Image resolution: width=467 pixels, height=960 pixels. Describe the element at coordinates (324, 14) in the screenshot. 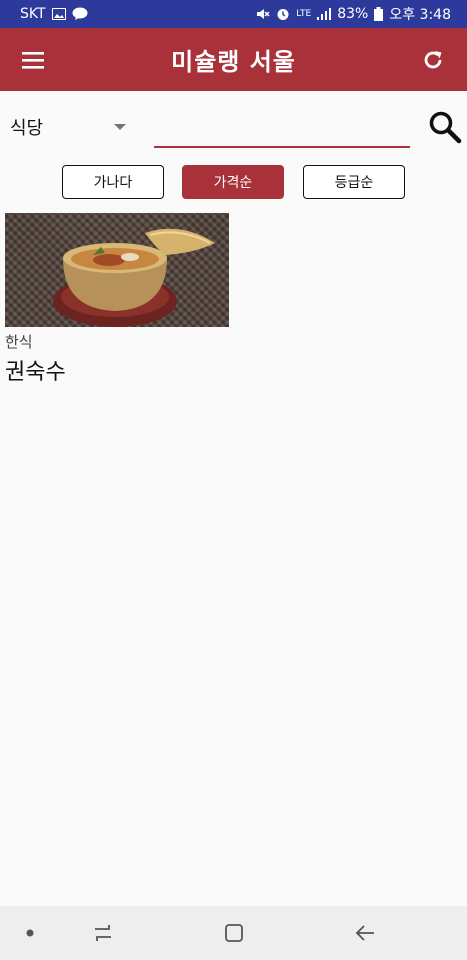

I see `signal-icon` at that location.